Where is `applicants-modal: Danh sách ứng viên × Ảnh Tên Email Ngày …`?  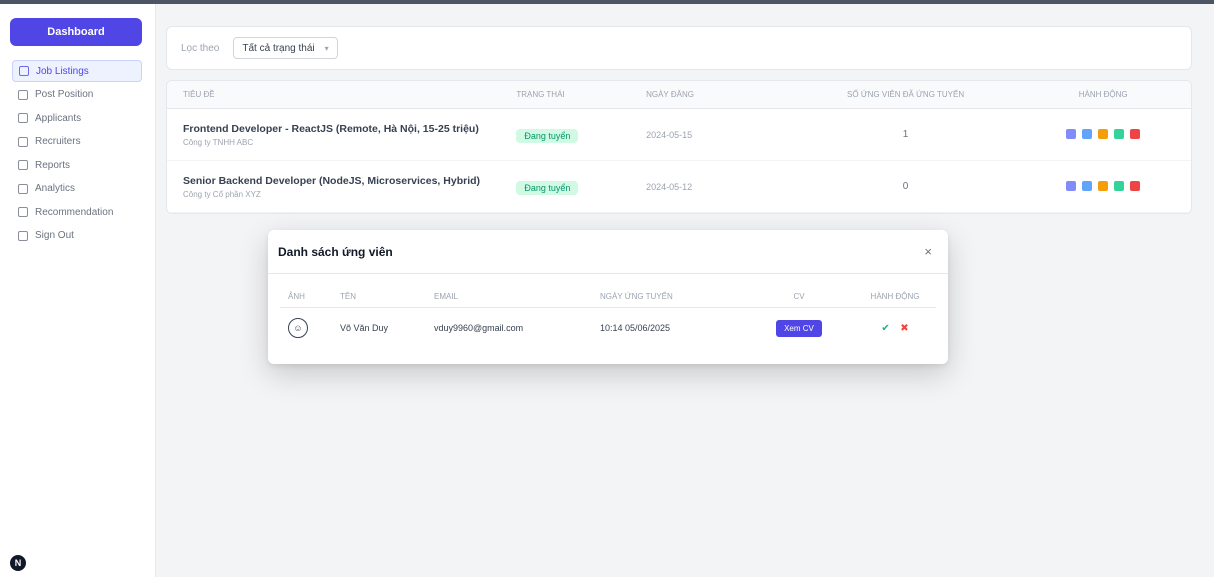 applicants-modal: Danh sách ứng viên × Ảnh Tên Email Ngày … is located at coordinates (608, 297).